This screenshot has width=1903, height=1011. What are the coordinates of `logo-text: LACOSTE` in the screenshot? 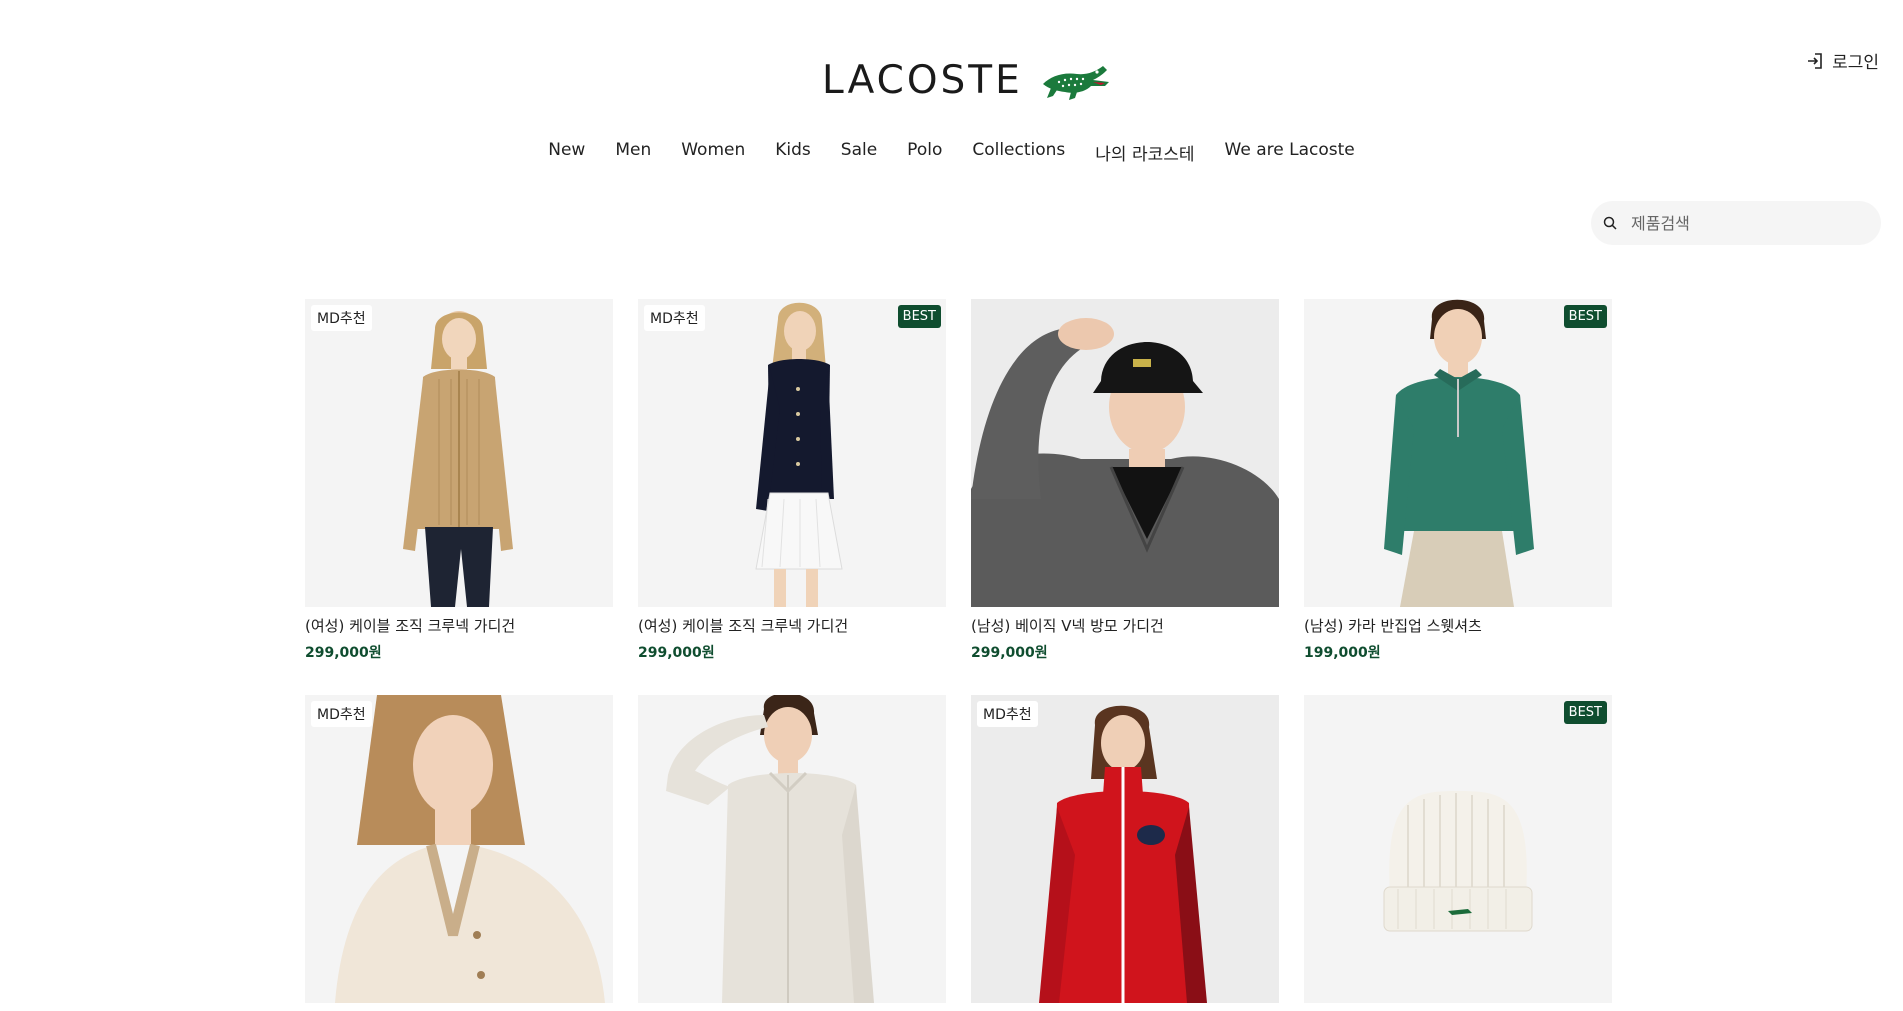 It's located at (922, 80).